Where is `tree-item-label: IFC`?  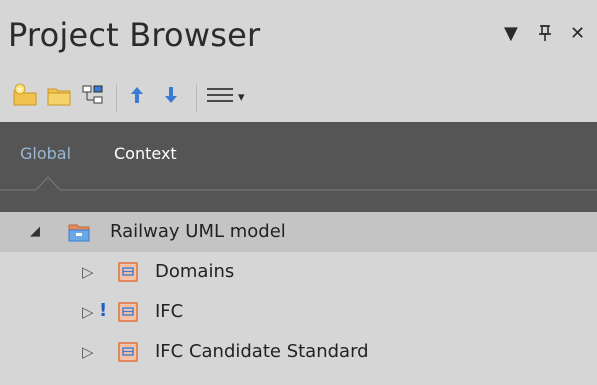
tree-item-label: IFC is located at coordinates (169, 311).